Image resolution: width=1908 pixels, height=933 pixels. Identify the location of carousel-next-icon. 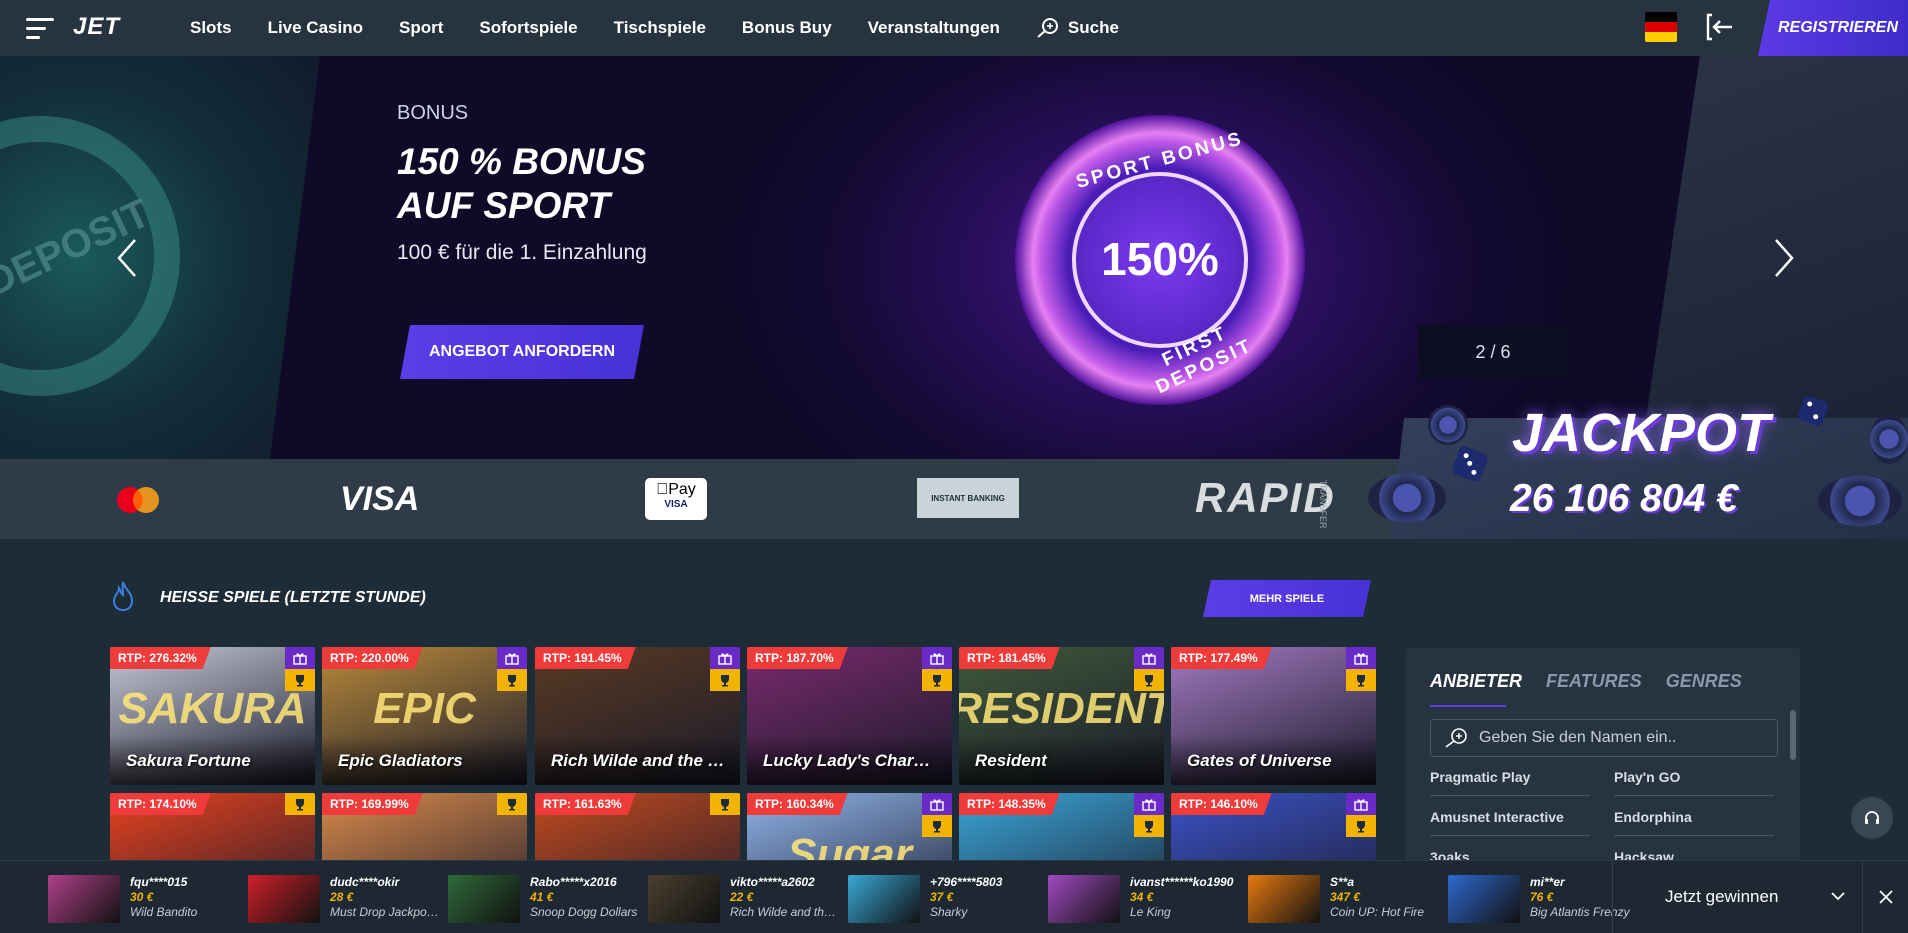
(1784, 258).